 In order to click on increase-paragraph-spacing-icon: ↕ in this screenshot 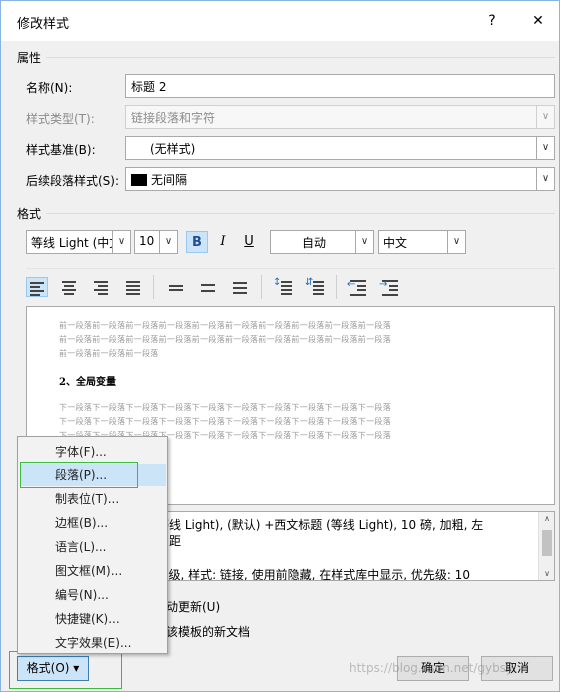, I will do `click(283, 287)`.